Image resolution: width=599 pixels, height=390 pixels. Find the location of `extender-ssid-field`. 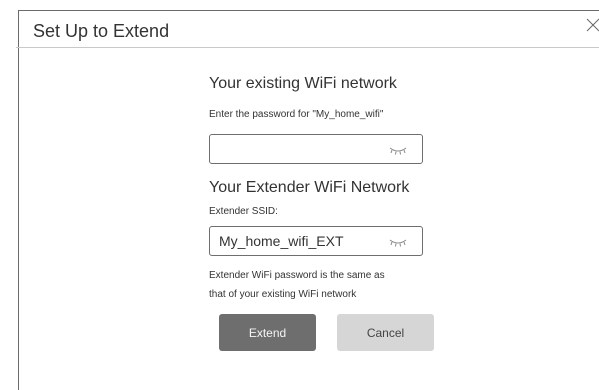

extender-ssid-field is located at coordinates (316, 241).